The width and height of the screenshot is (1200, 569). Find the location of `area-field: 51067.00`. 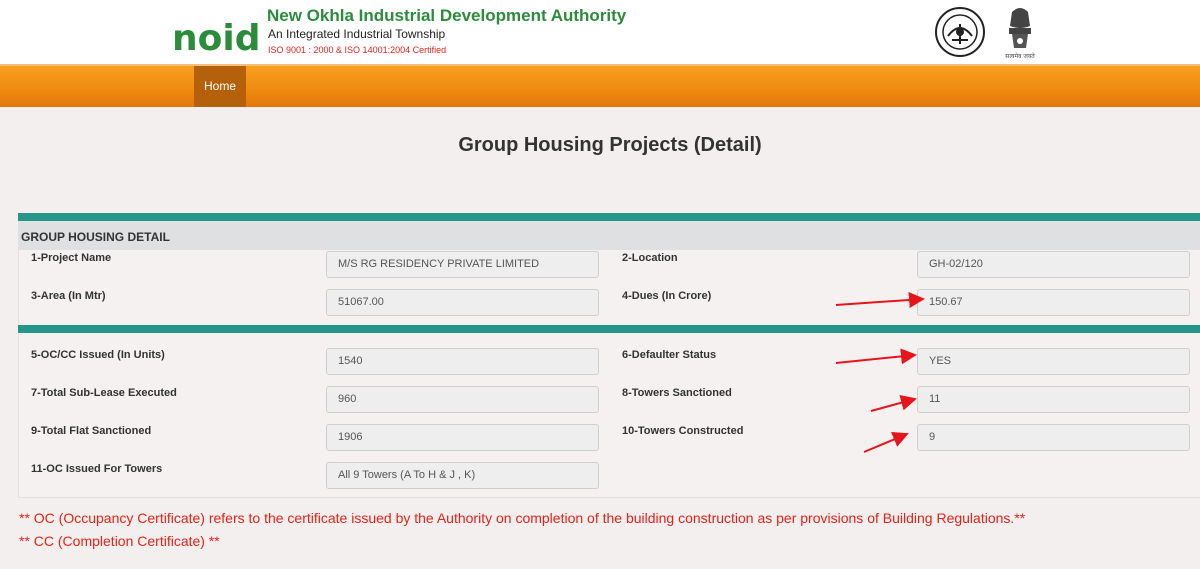

area-field: 51067.00 is located at coordinates (462, 302).